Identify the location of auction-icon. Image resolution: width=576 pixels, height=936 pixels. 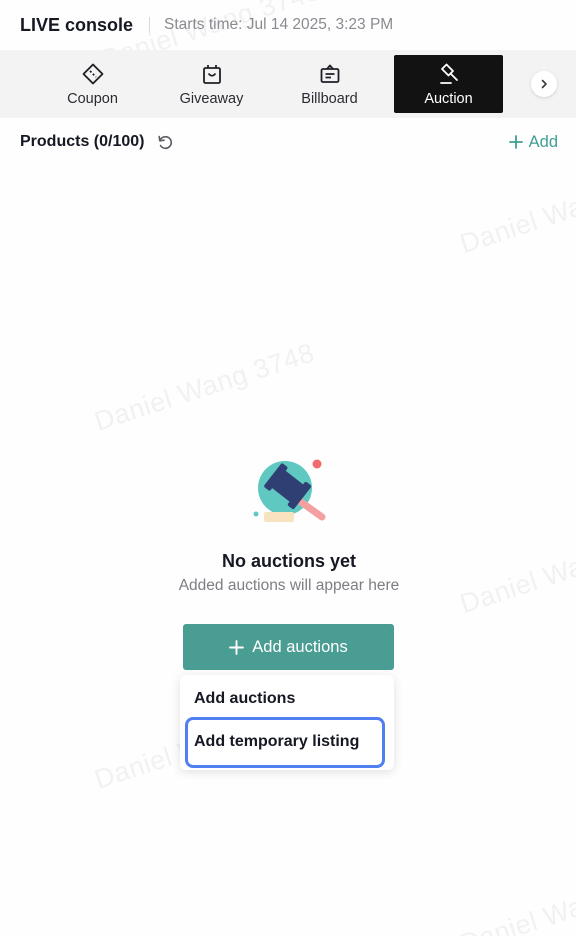
(449, 74).